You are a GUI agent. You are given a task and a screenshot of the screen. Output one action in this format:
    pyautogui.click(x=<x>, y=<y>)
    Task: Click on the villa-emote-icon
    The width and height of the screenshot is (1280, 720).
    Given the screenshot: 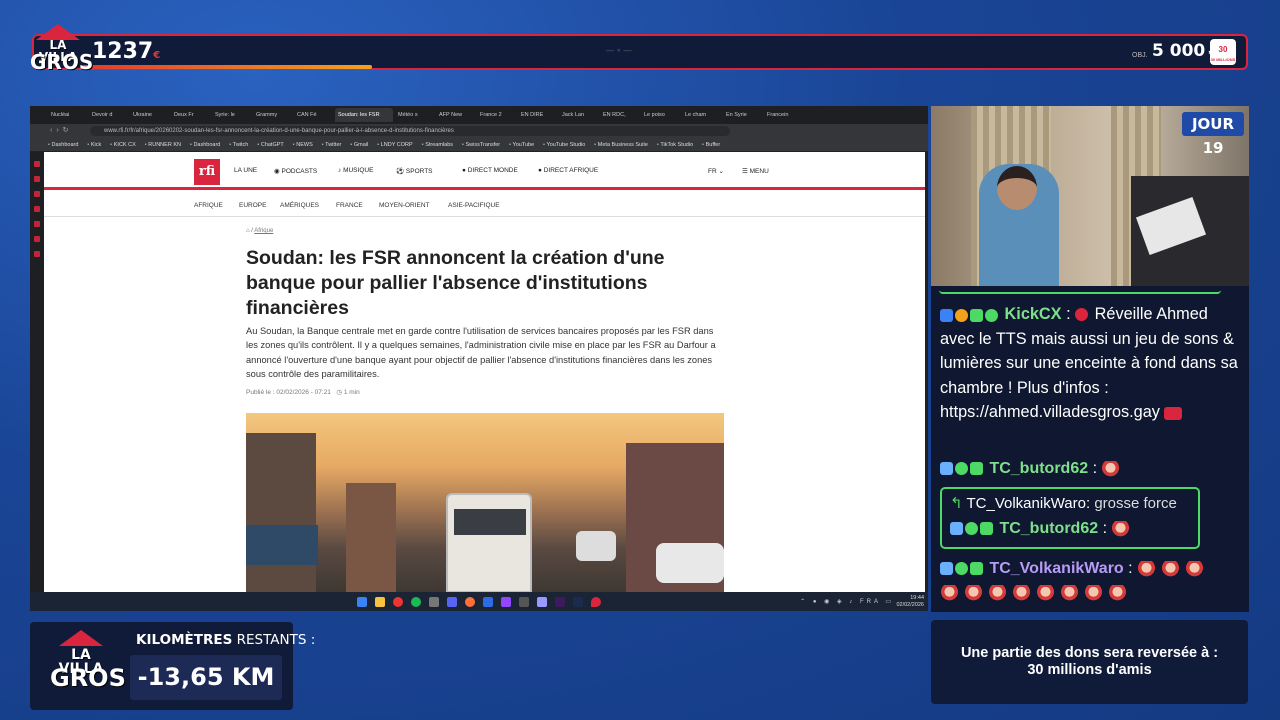 What is the action you would take?
    pyautogui.click(x=1173, y=413)
    